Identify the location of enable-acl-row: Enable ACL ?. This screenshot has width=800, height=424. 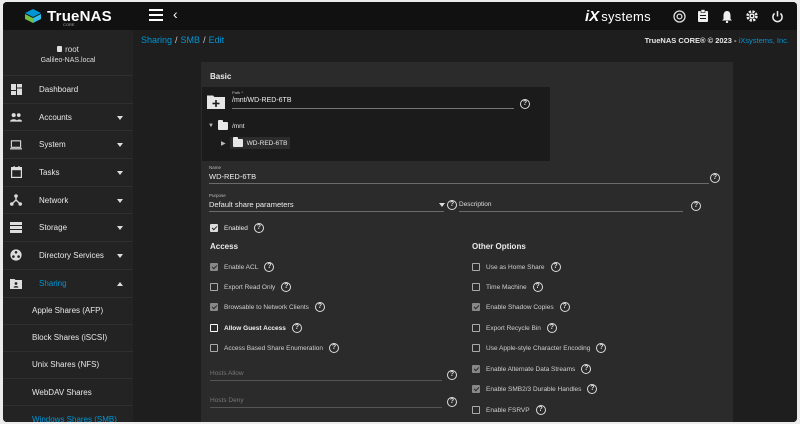
(242, 267).